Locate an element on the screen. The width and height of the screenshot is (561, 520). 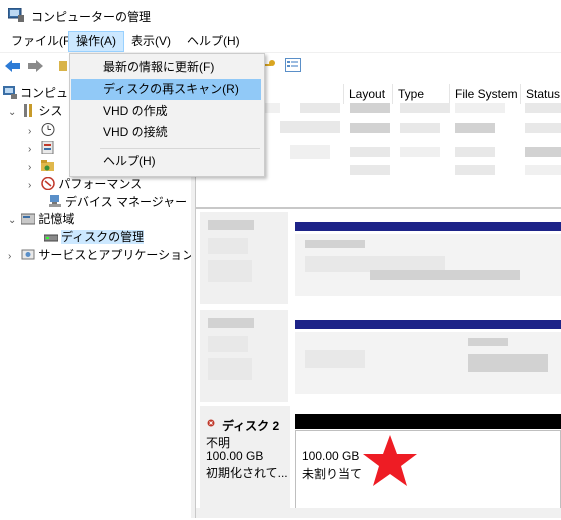
tree-item-performance: › パフォーマンス is located at coordinates (85, 184).